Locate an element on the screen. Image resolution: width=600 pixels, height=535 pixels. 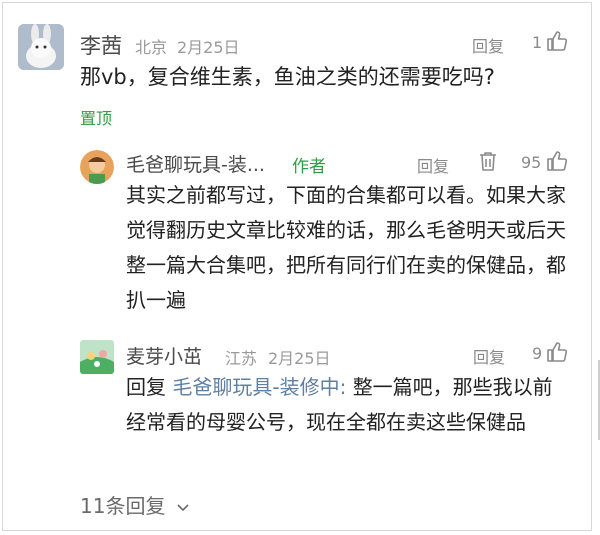
reply-target-user: 毛爸聊玩具-装修中: is located at coordinates (259, 387).